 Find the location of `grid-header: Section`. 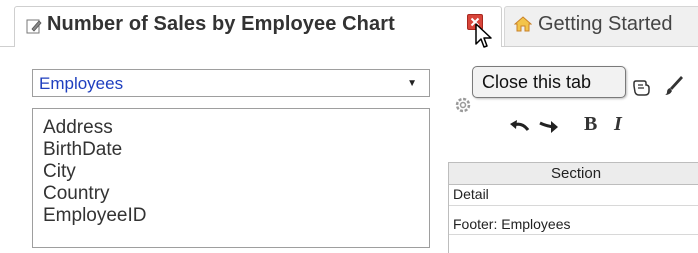

grid-header: Section is located at coordinates (573, 174).